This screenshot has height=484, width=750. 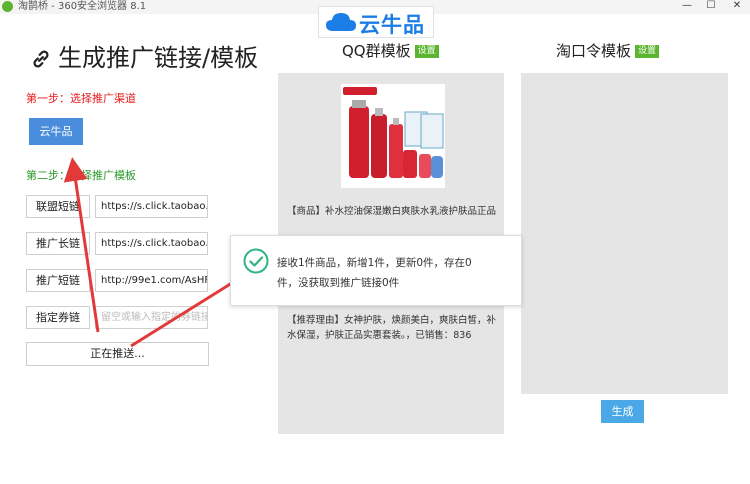 I want to click on tkl-template-title: 淘口令模板 设置, so click(x=608, y=50).